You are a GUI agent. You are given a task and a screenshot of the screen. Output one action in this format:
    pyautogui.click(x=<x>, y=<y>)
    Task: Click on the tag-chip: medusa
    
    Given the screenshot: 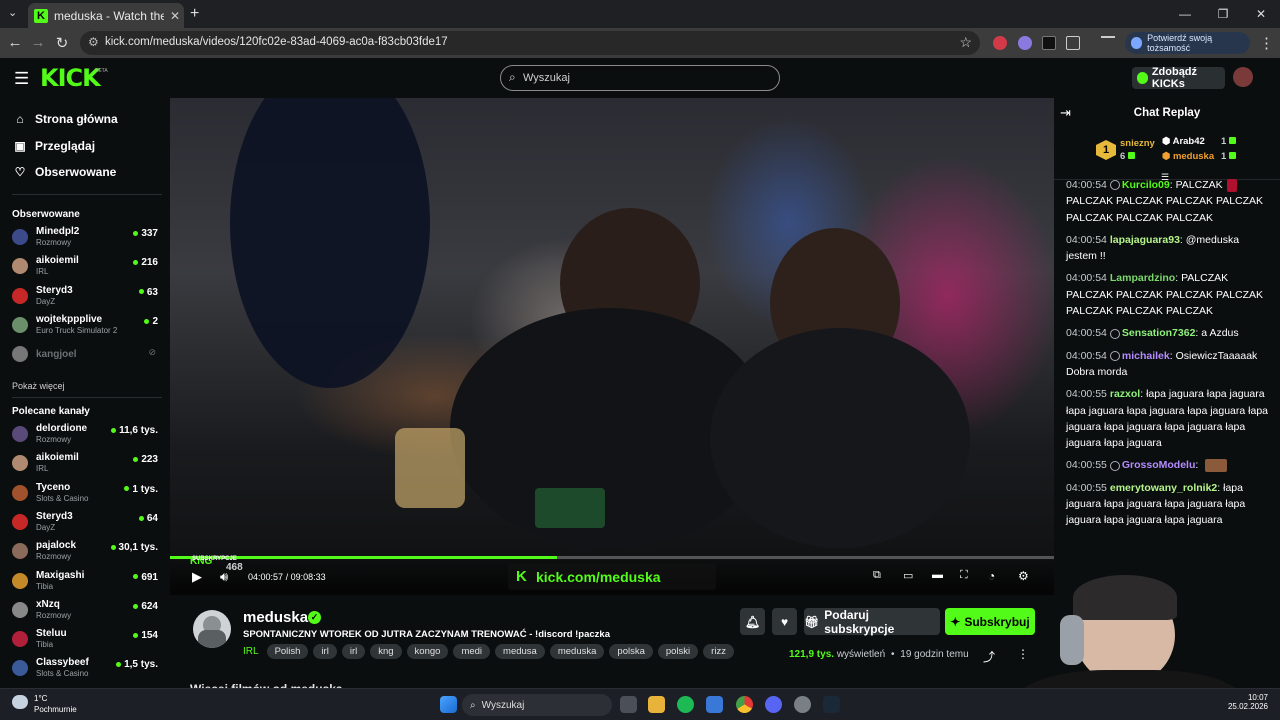 What is the action you would take?
    pyautogui.click(x=520, y=651)
    